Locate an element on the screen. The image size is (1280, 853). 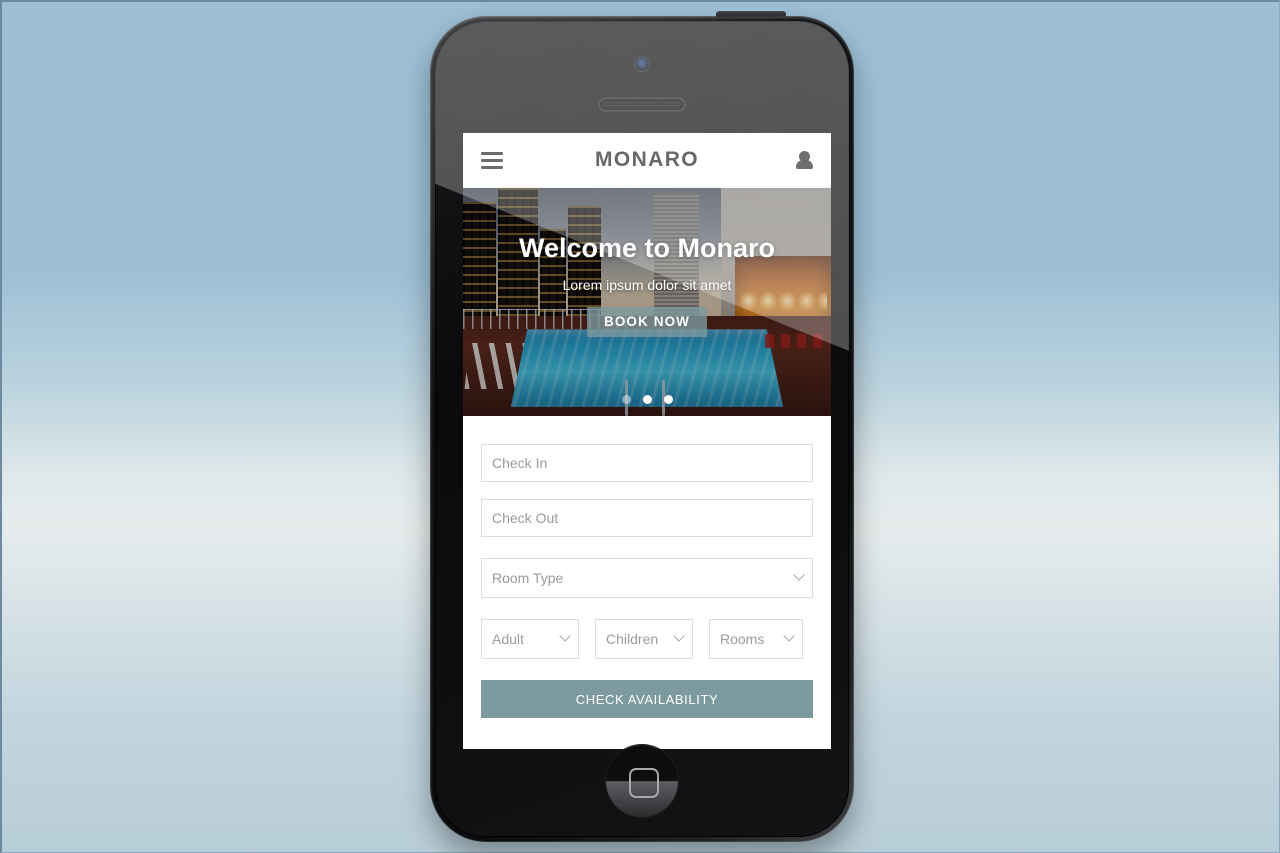
rooms-select-wrap: Rooms is located at coordinates (756, 639).